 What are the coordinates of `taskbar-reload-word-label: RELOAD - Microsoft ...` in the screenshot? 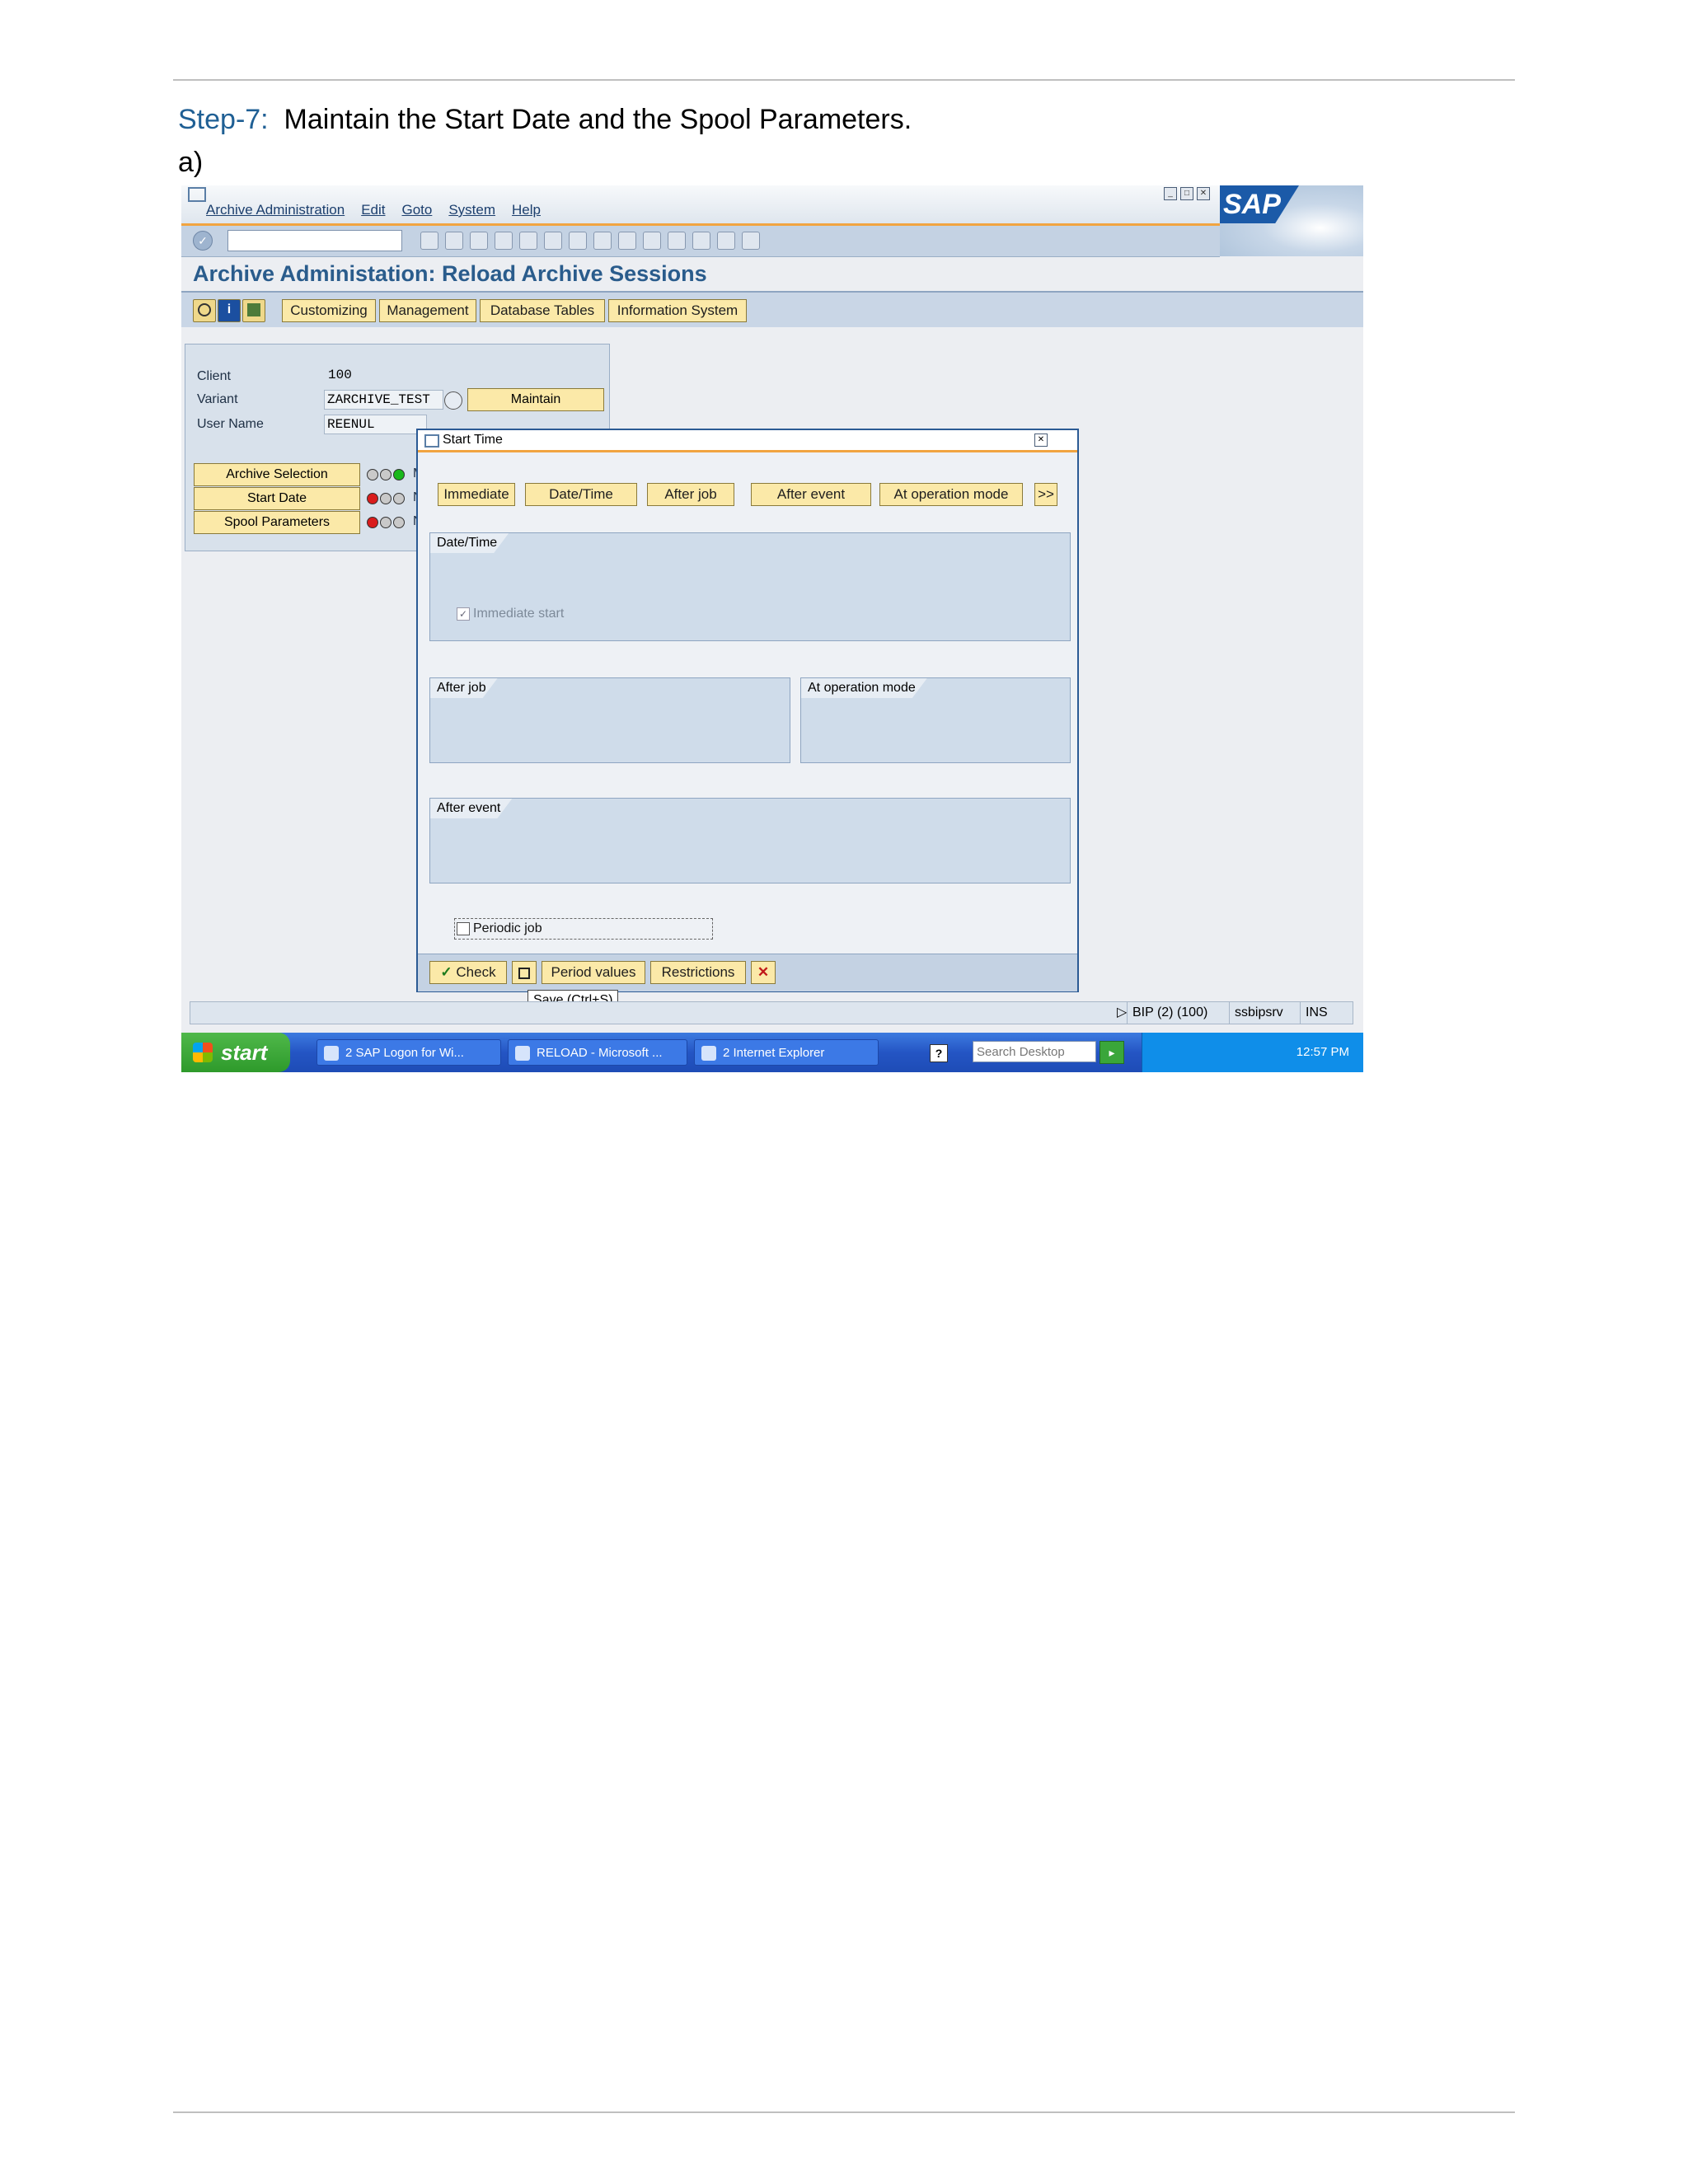 It's located at (600, 1053).